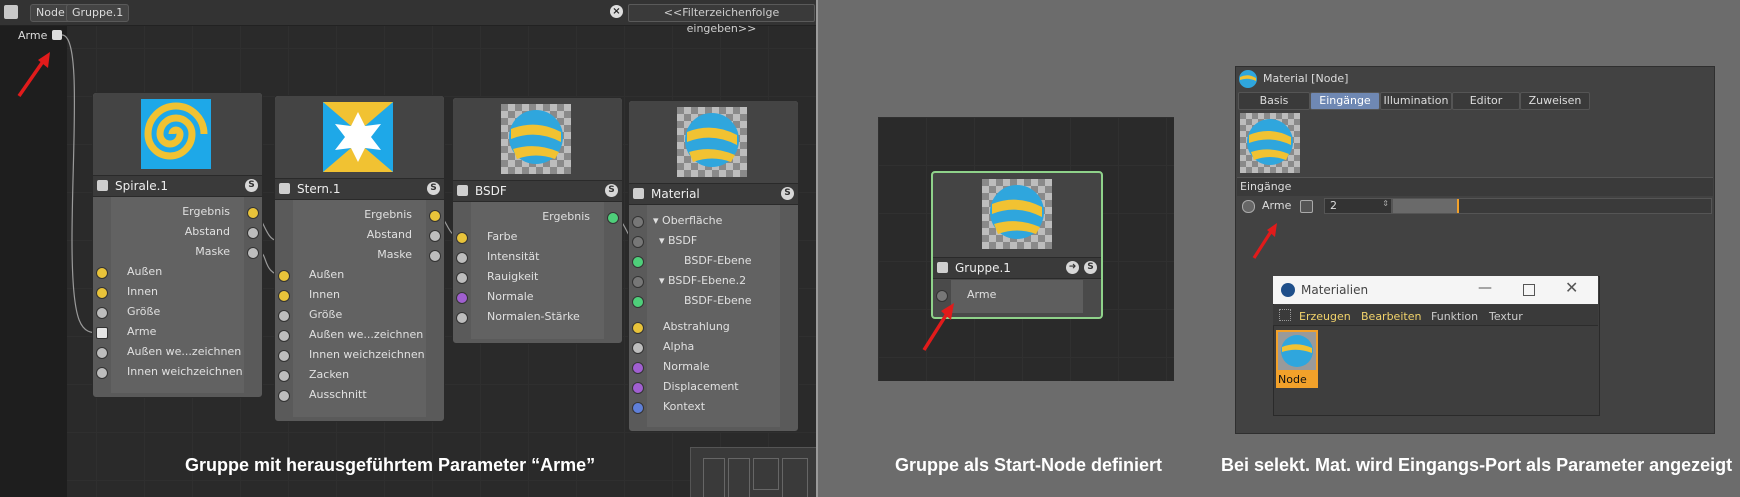 This screenshot has height=497, width=1740. What do you see at coordinates (1274, 101) in the screenshot?
I see `tab-basis: Basis` at bounding box center [1274, 101].